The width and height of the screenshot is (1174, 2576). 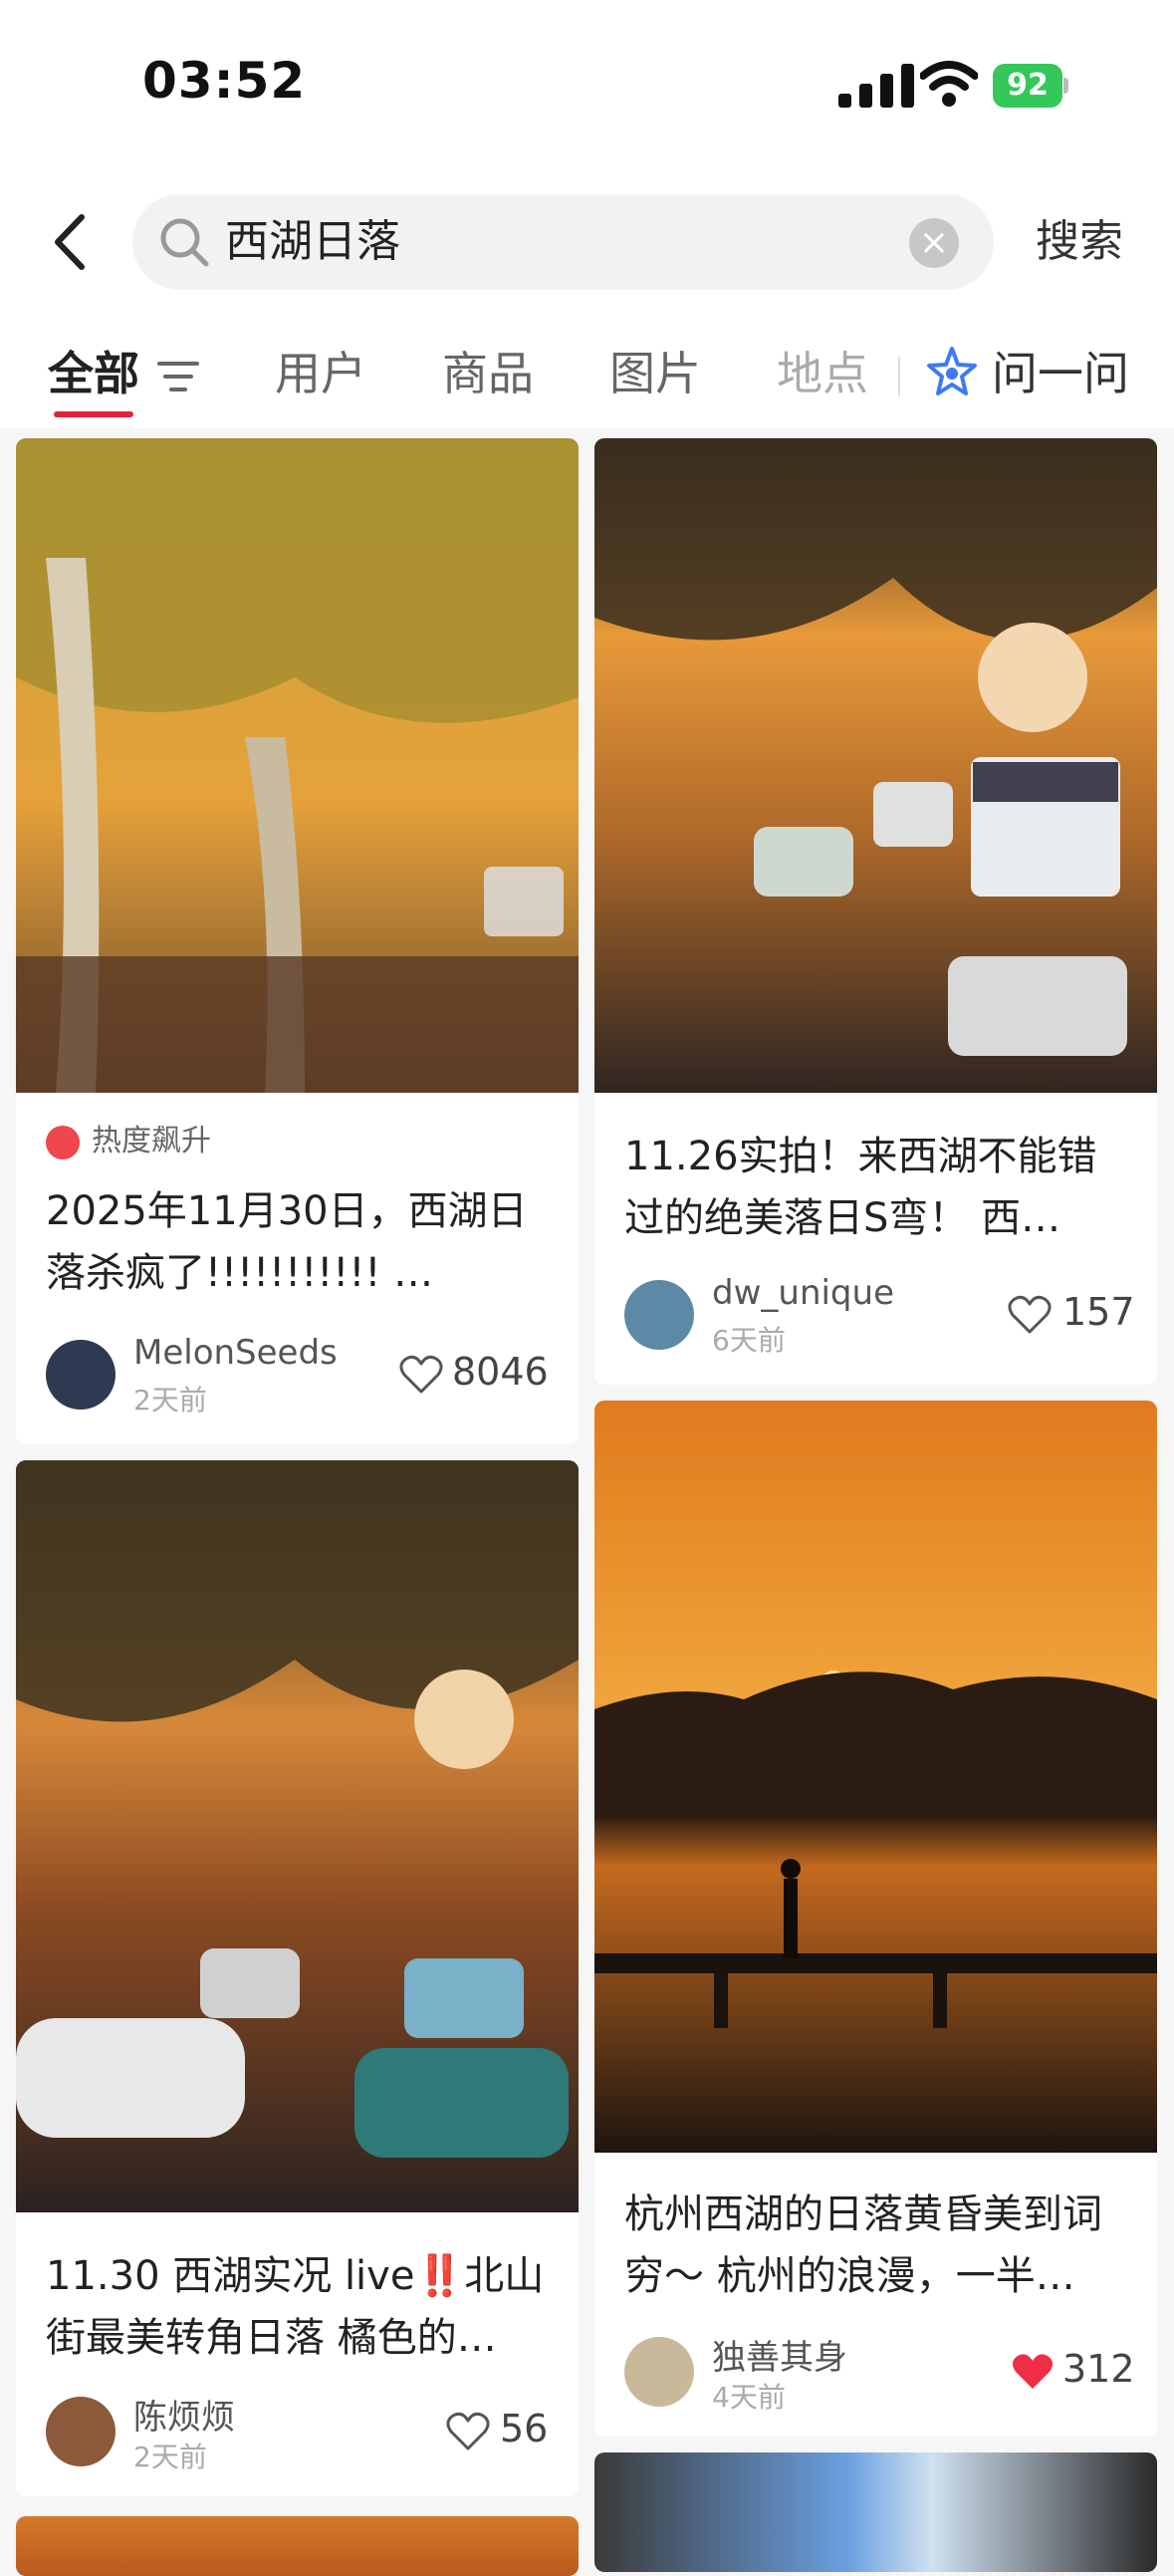 What do you see at coordinates (749, 2397) in the screenshot?
I see `post-date: 4天前` at bounding box center [749, 2397].